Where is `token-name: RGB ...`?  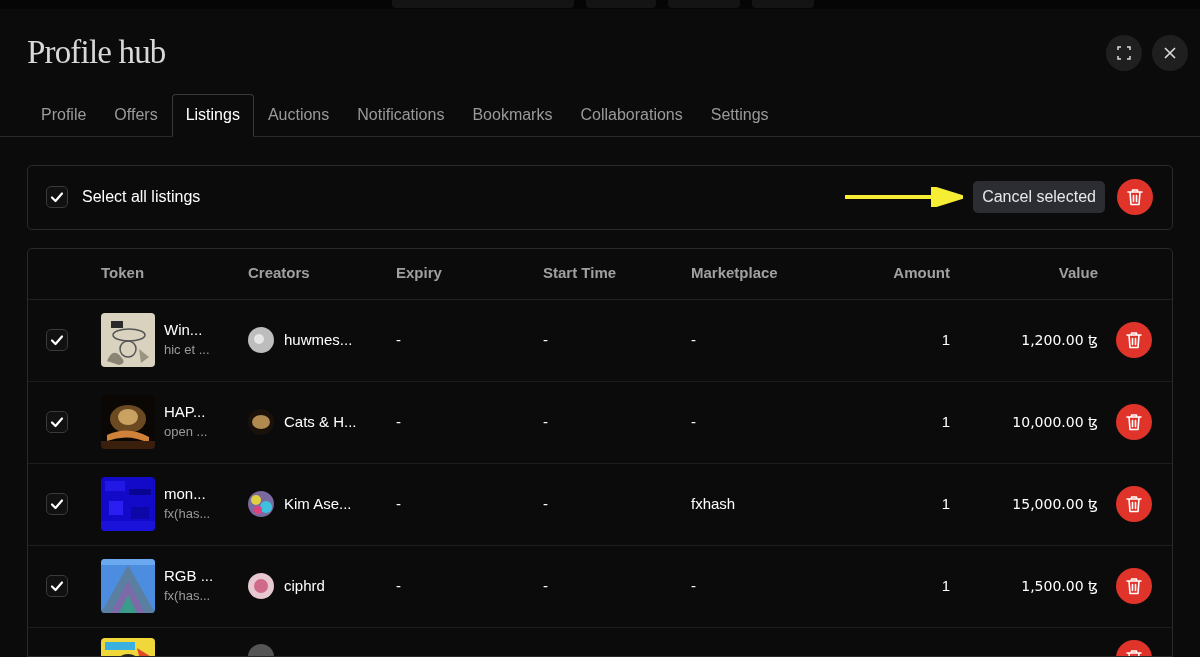 token-name: RGB ... is located at coordinates (189, 576).